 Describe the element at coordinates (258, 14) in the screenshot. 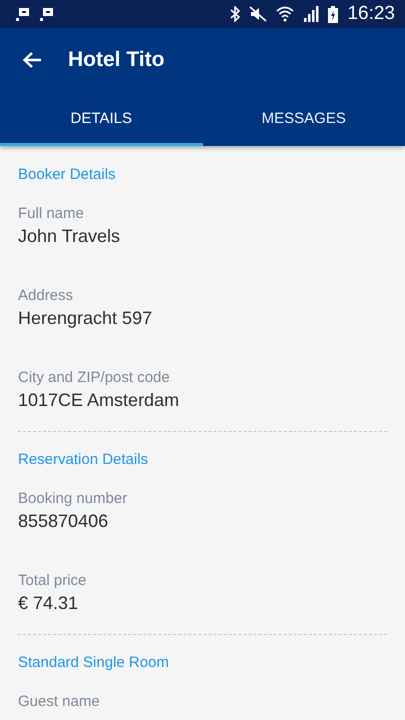

I see `mute-icon` at that location.